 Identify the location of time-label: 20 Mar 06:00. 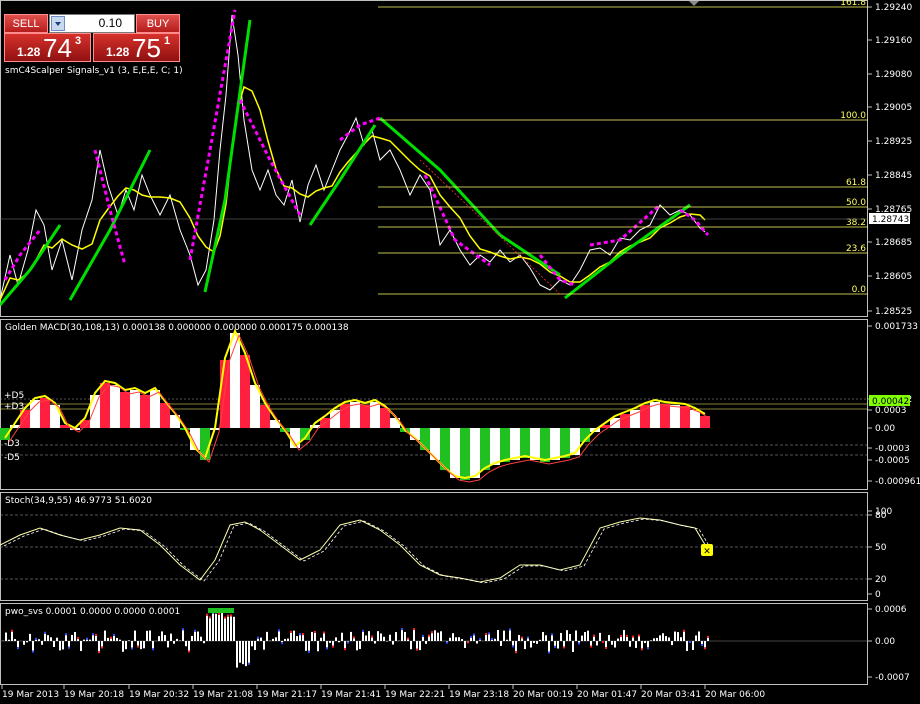
(735, 695).